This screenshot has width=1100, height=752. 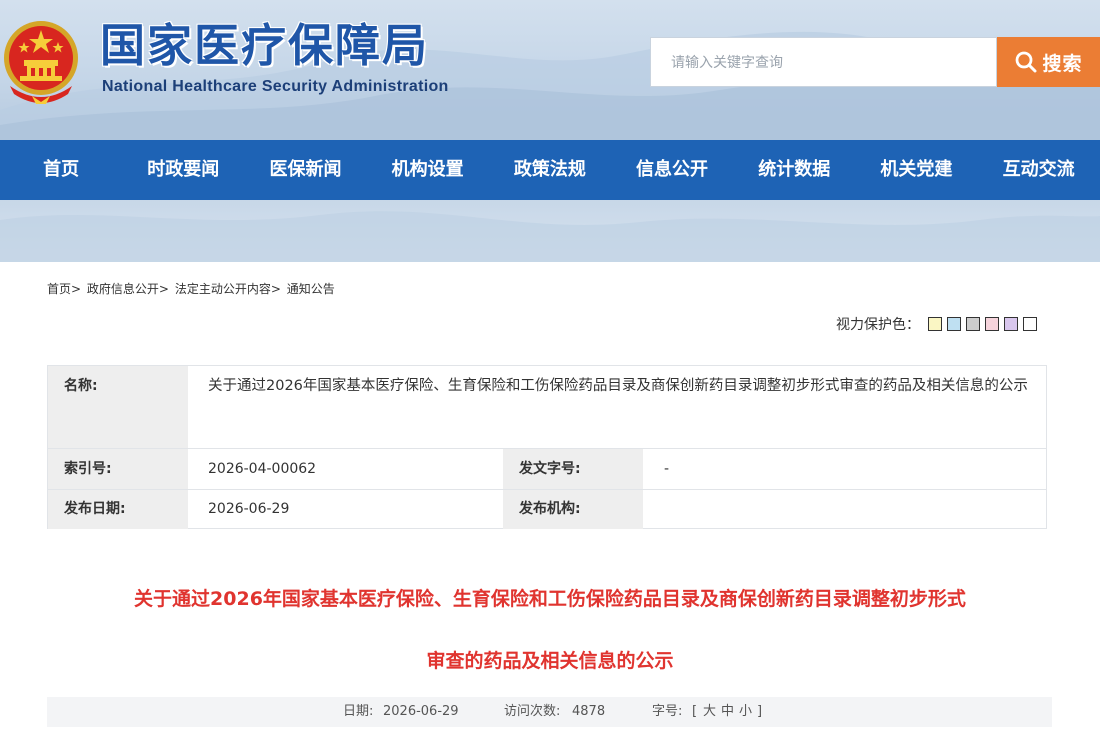 I want to click on eye-care-swatch-pink, so click(x=992, y=324).